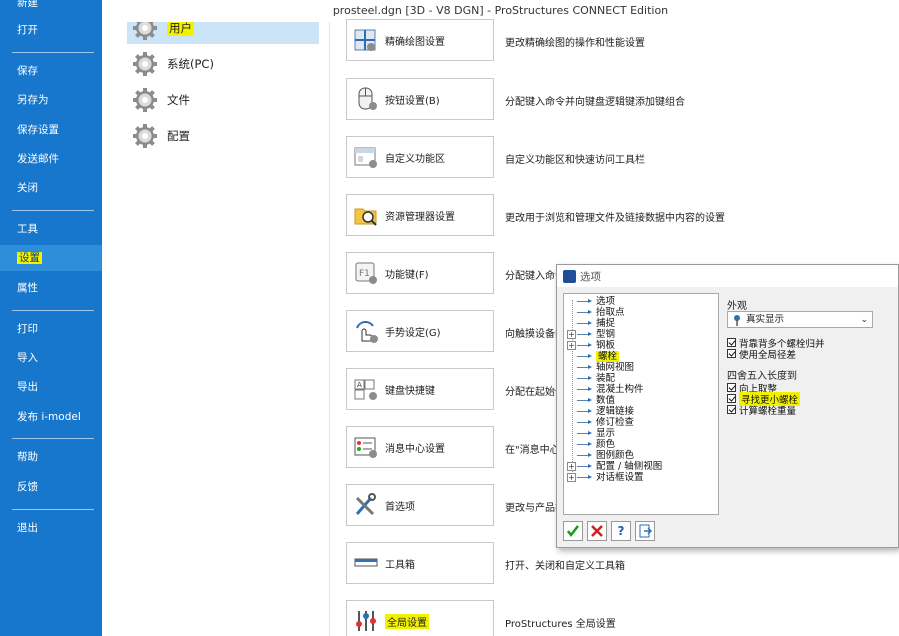 The width and height of the screenshot is (899, 636). What do you see at coordinates (51, 159) in the screenshot?
I see `nav-send-mail: 发送邮件` at bounding box center [51, 159].